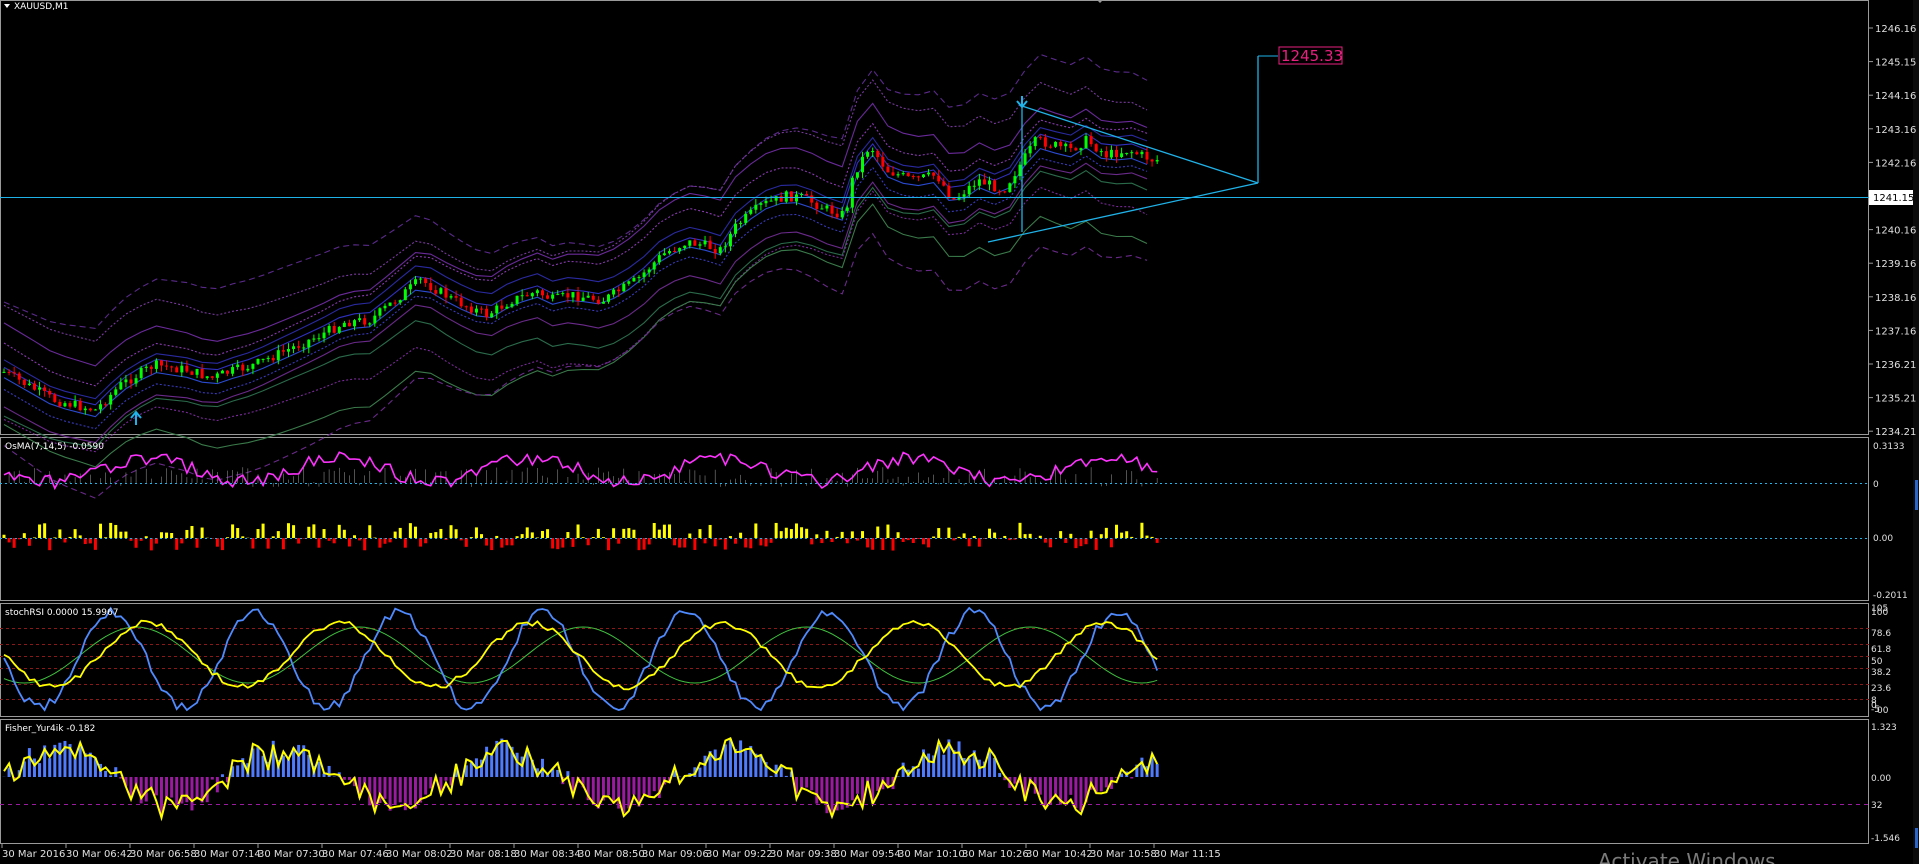 The image size is (1919, 864). I want to click on fisher-panel, so click(934, 781).